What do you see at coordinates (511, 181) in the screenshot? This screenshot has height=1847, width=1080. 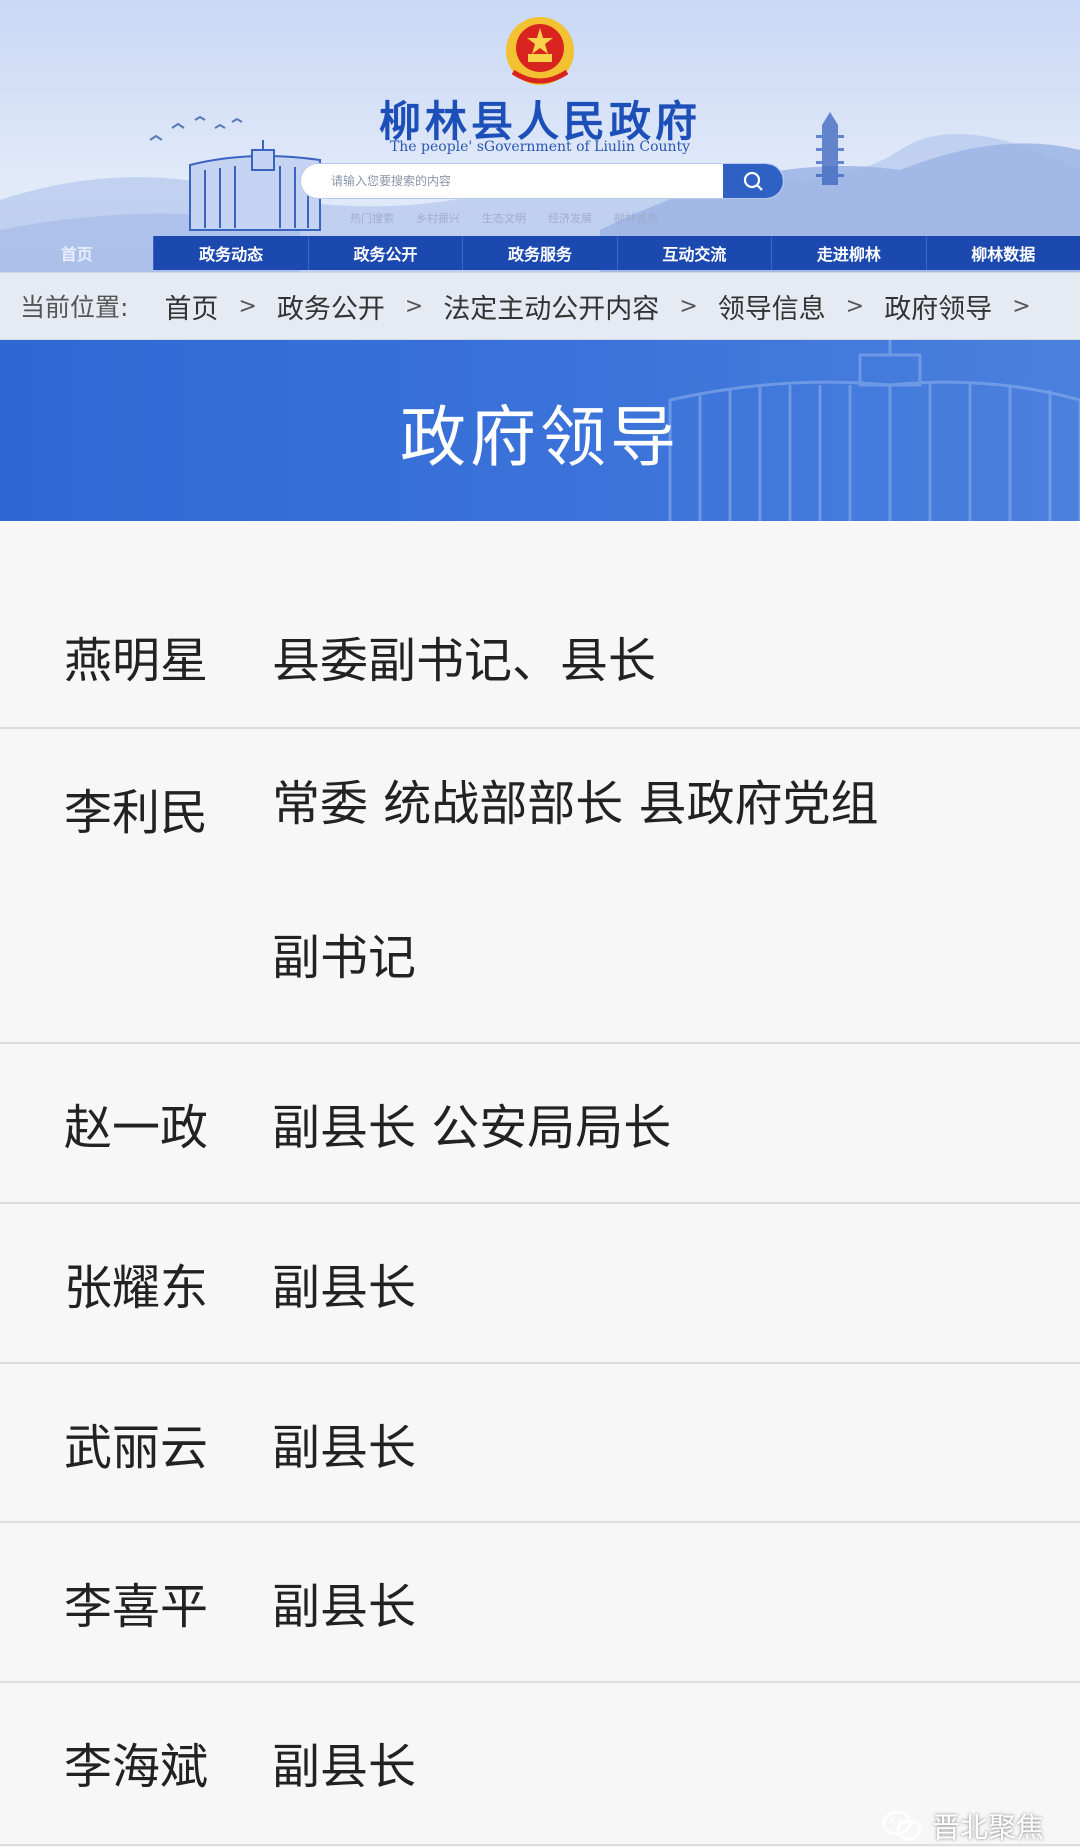 I see `search-input` at bounding box center [511, 181].